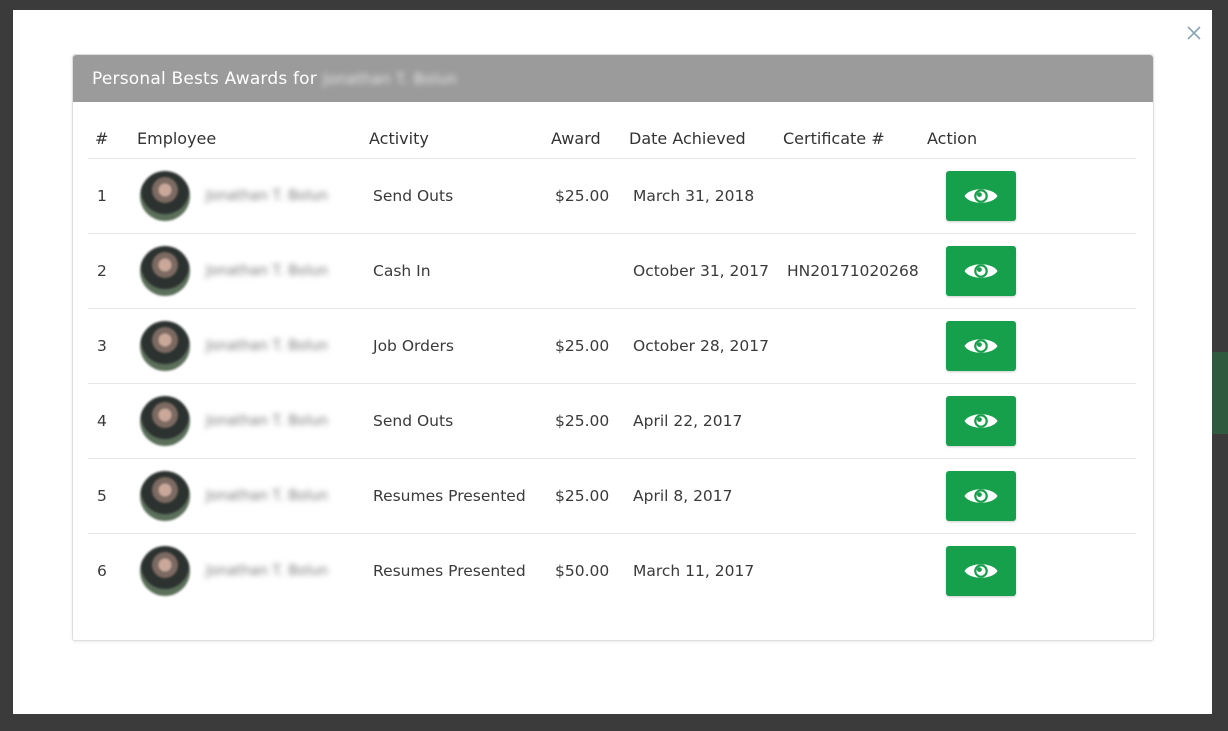  Describe the element at coordinates (706, 496) in the screenshot. I see `date-cell: April 8, 2017` at that location.